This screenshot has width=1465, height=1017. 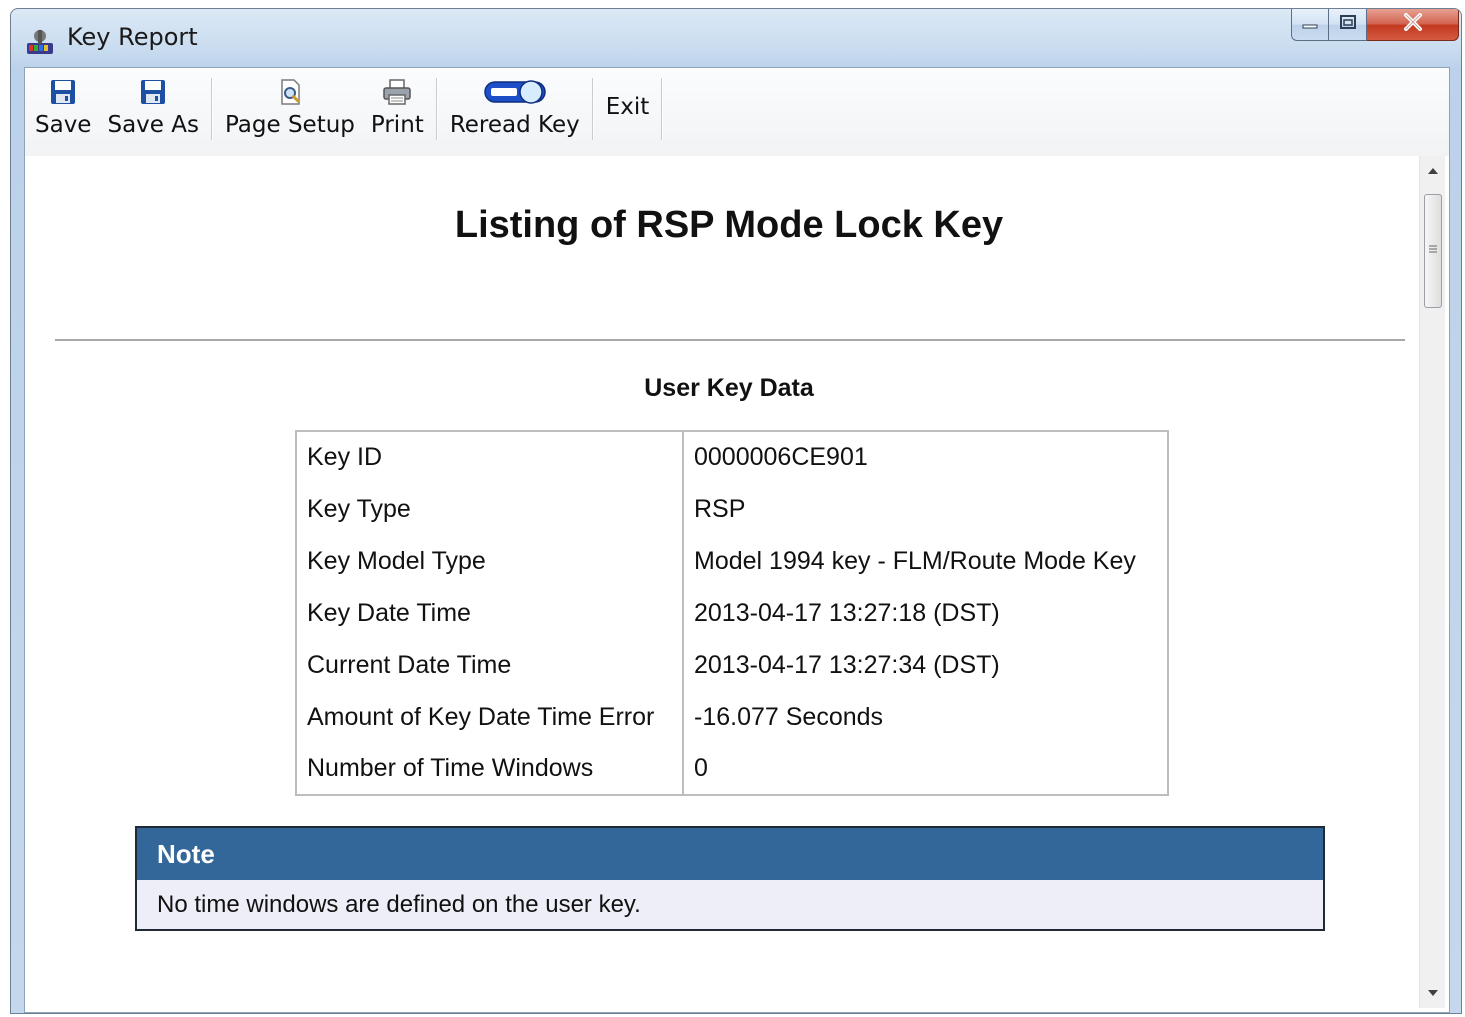 I want to click on maximize-button, so click(x=1348, y=25).